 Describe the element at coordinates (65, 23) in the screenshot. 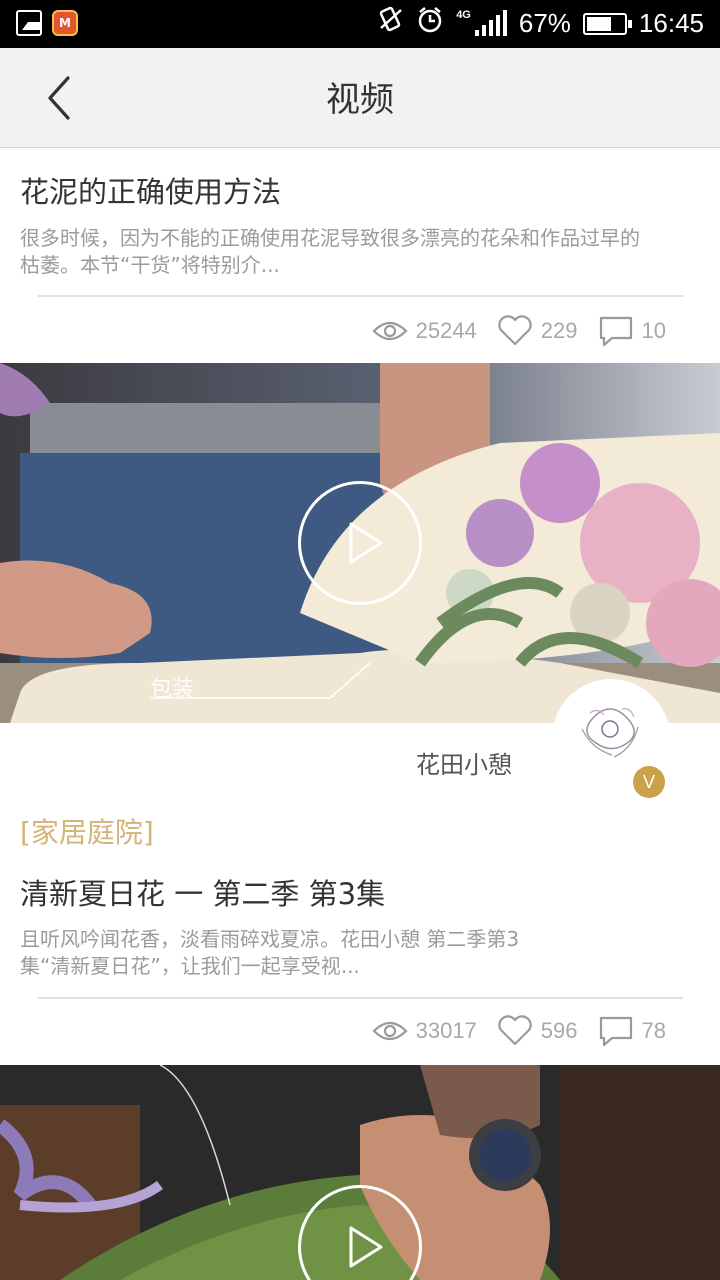

I see `app-icon: M` at that location.